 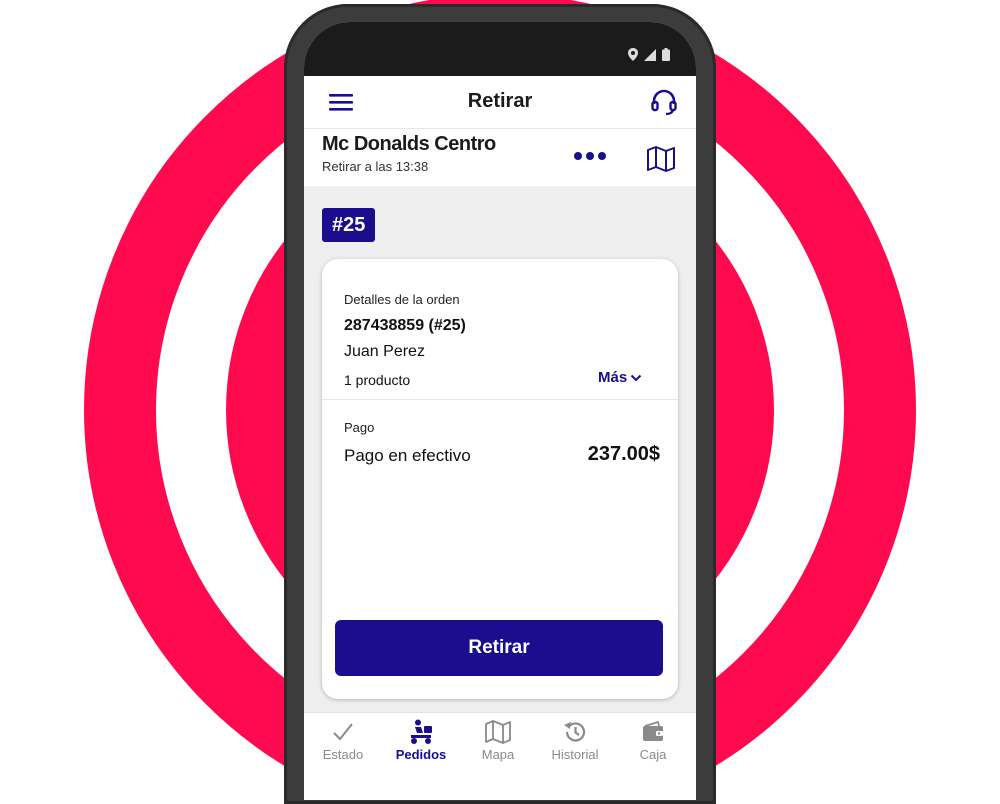 I want to click on chevron-down-icon, so click(x=636, y=377).